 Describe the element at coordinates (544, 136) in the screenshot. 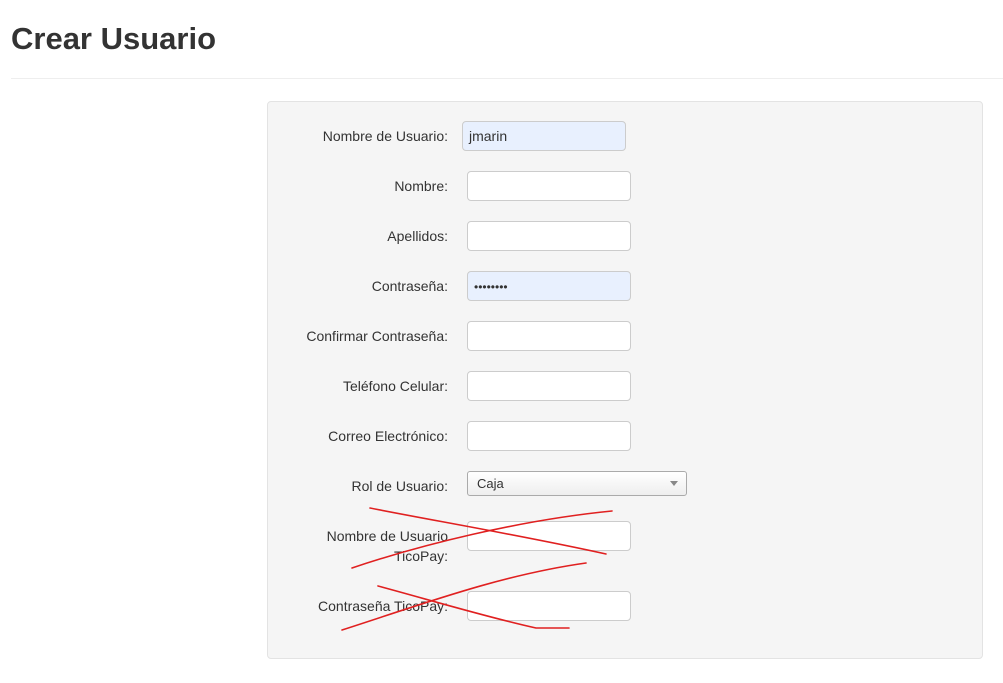

I see `username-input: jmarin` at that location.